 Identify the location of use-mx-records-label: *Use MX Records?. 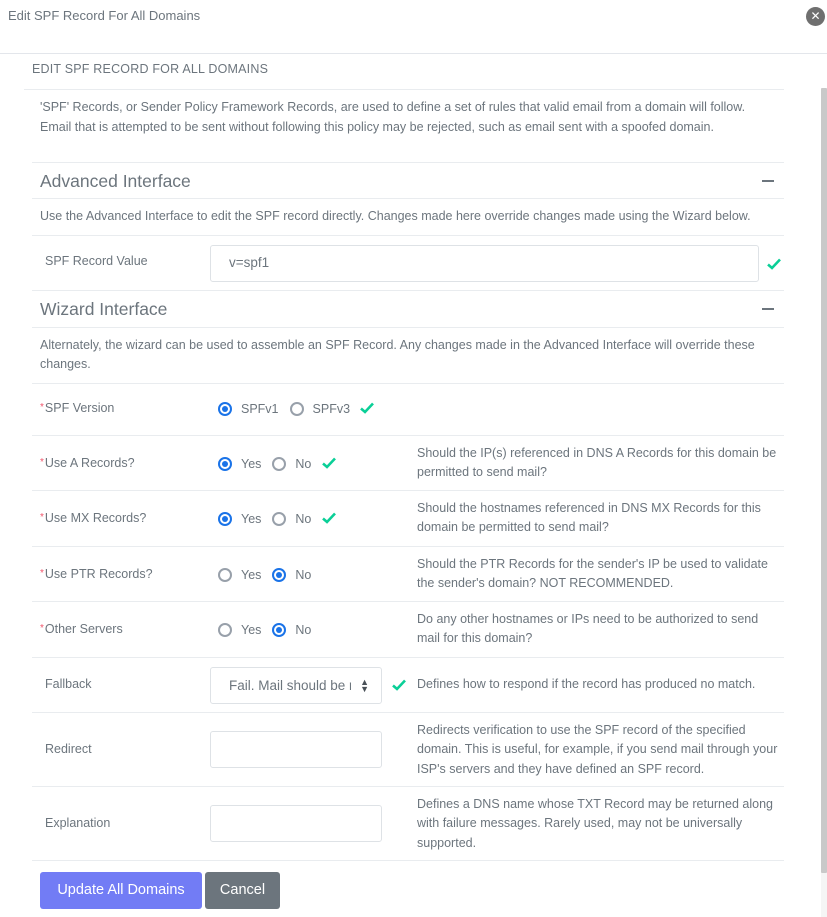
(93, 517).